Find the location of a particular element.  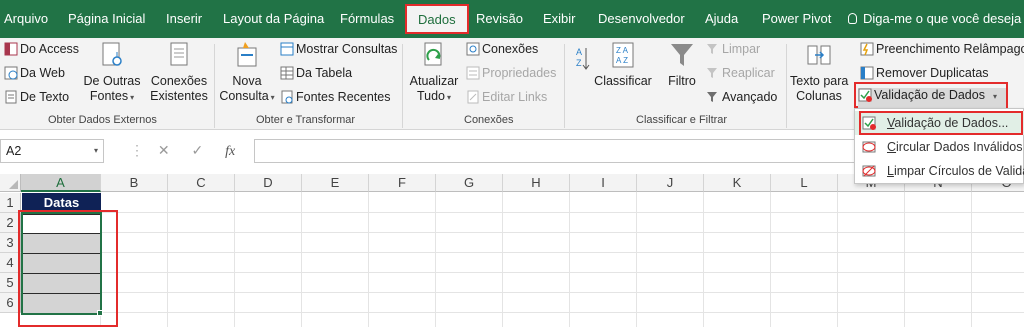

from-text-button: De Texto is located at coordinates (36, 97).